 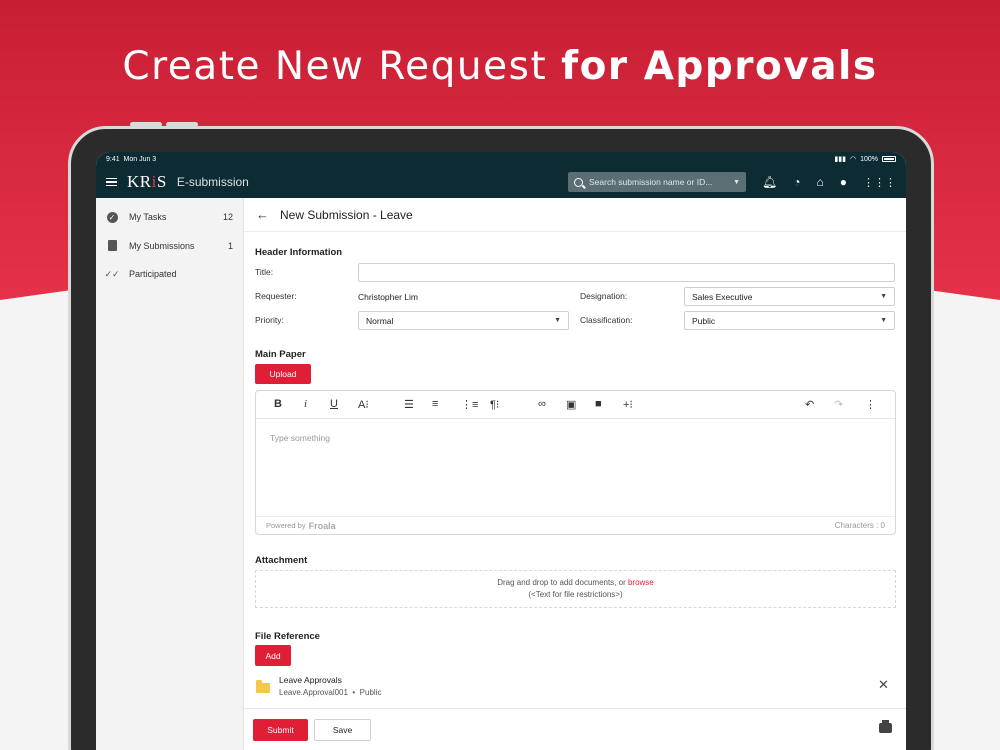 What do you see at coordinates (575, 215) in the screenshot?
I see `page-header: ← New Submission - Leave` at bounding box center [575, 215].